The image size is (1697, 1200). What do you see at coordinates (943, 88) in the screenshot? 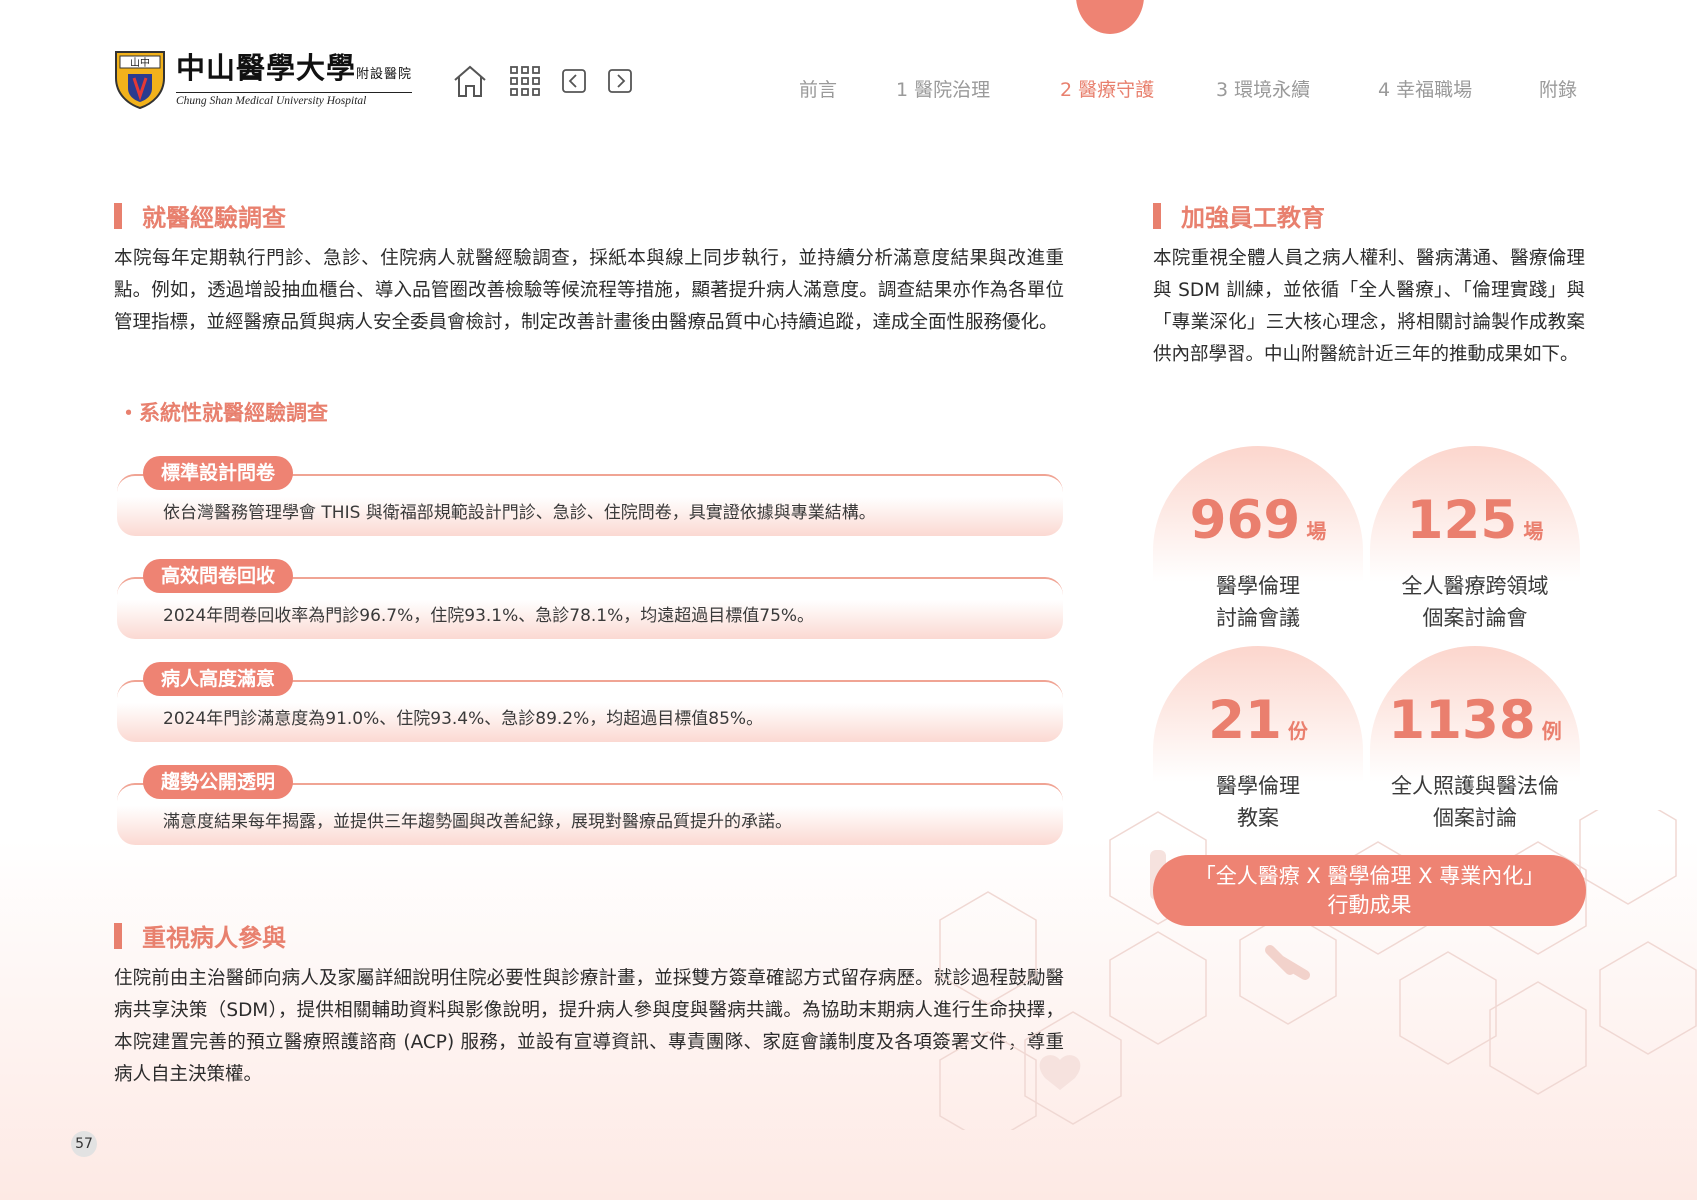
I see `nav-item-governance: 1 醫院治理` at bounding box center [943, 88].